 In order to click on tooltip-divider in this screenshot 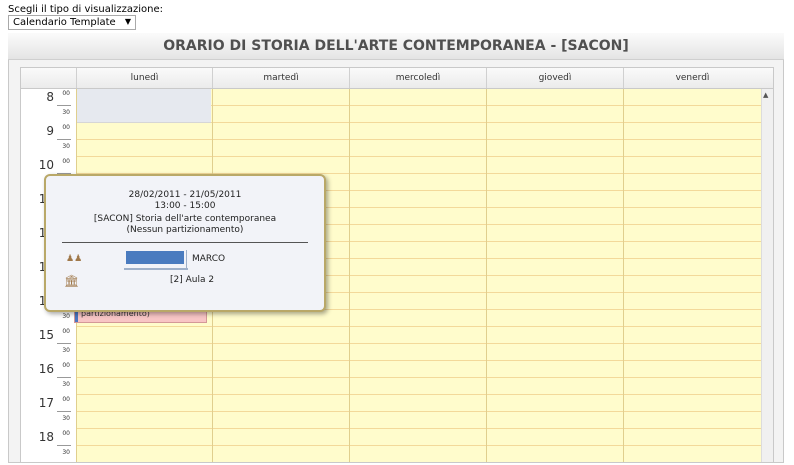, I will do `click(185, 242)`.